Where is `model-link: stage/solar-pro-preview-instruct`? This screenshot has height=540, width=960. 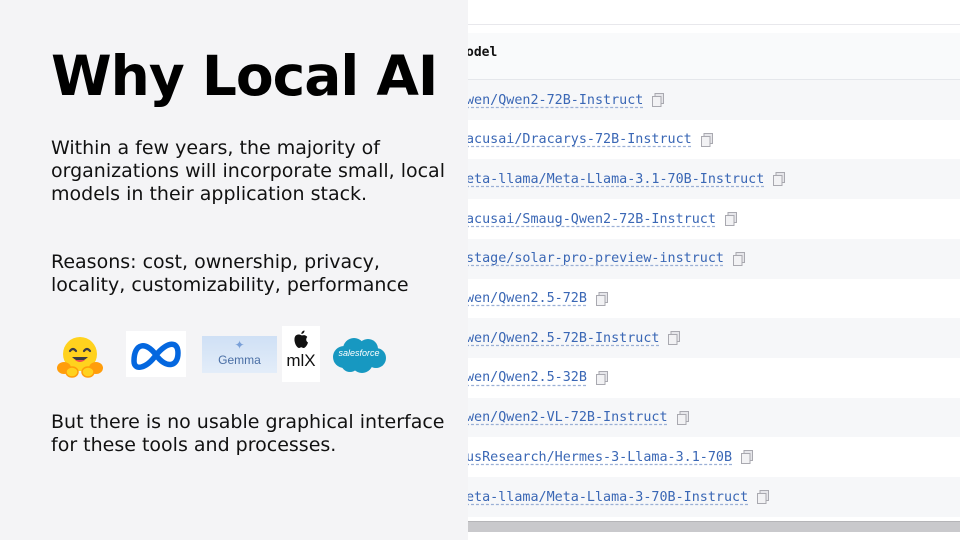
model-link: stage/solar-pro-preview-instruct is located at coordinates (596, 258).